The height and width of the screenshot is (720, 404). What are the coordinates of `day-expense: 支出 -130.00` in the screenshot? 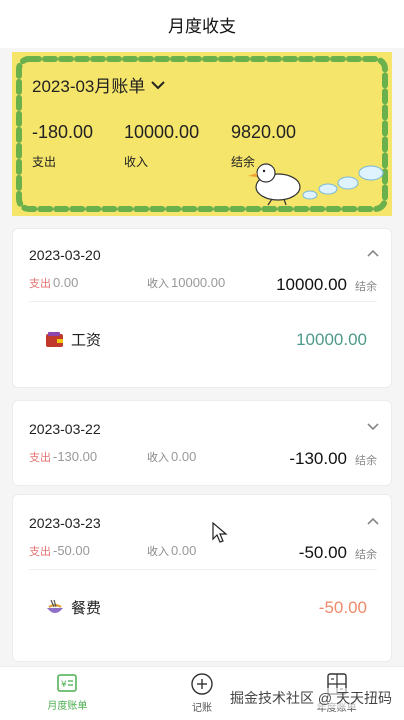 It's located at (63, 456).